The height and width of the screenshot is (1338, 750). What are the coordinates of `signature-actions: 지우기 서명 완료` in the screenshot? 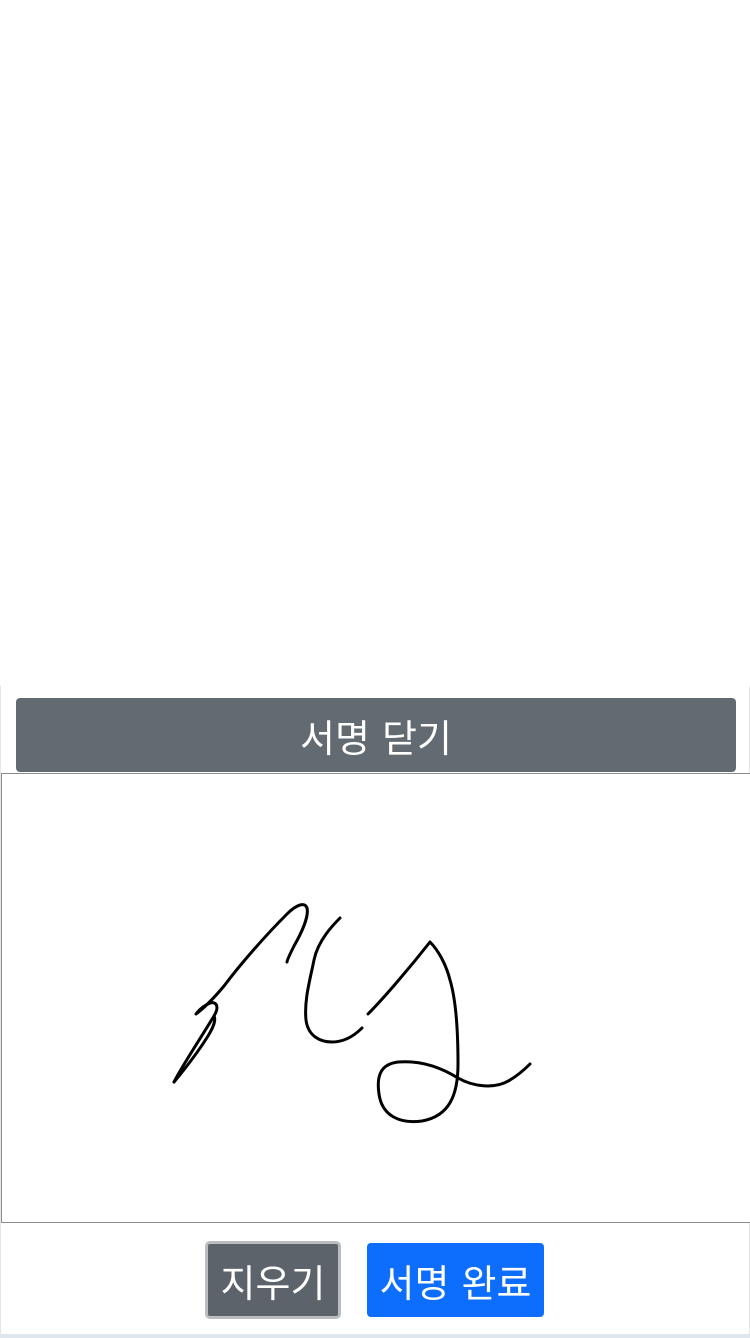 It's located at (375, 1281).